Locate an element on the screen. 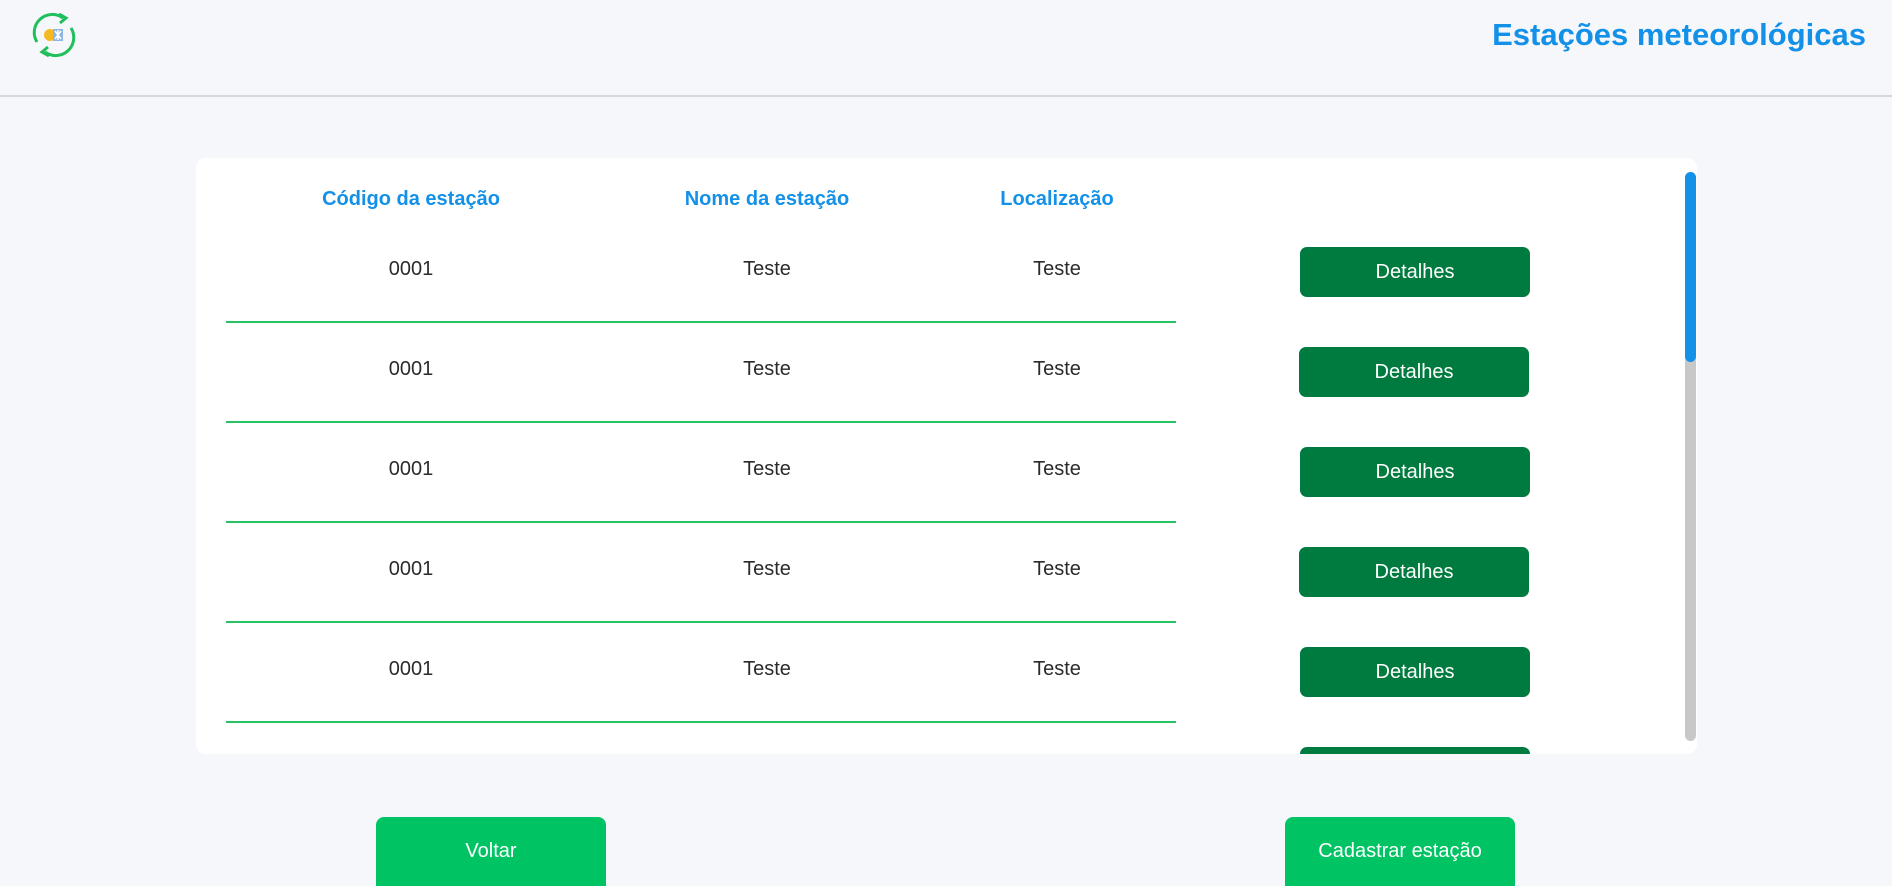 The height and width of the screenshot is (886, 1892). column-header-name: Nome da estação is located at coordinates (767, 199).